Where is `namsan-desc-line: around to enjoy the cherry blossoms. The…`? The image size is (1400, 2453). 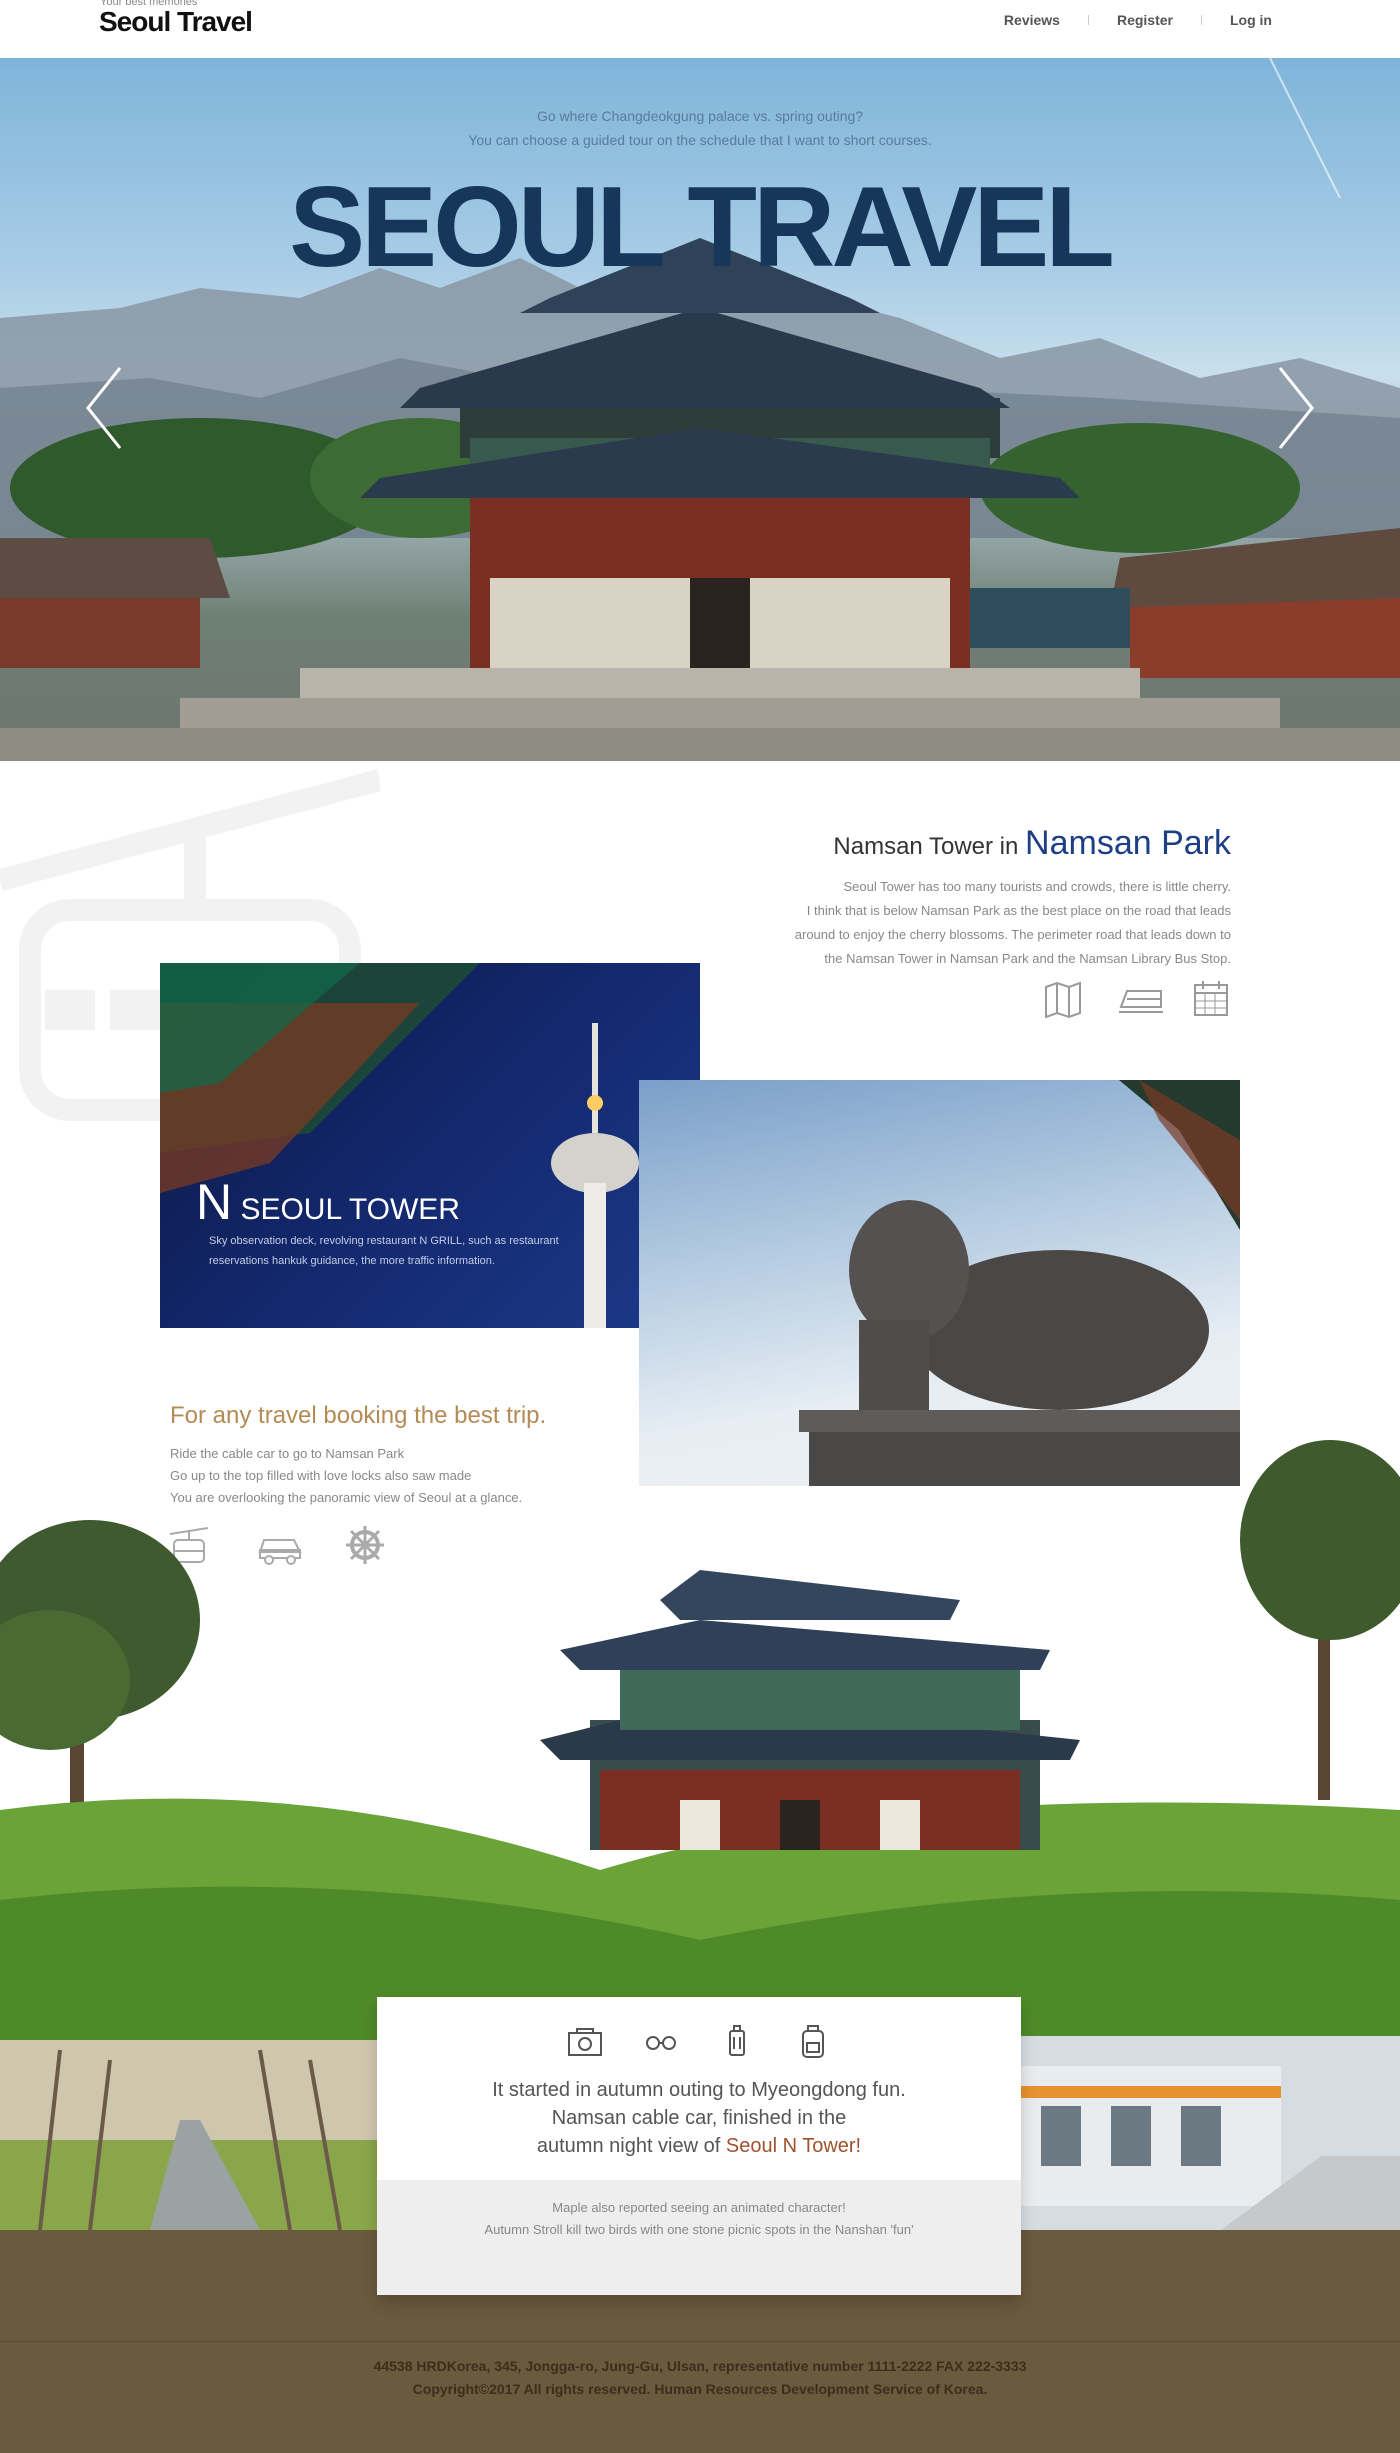 namsan-desc-line: around to enjoy the cherry blossoms. The… is located at coordinates (1012, 934).